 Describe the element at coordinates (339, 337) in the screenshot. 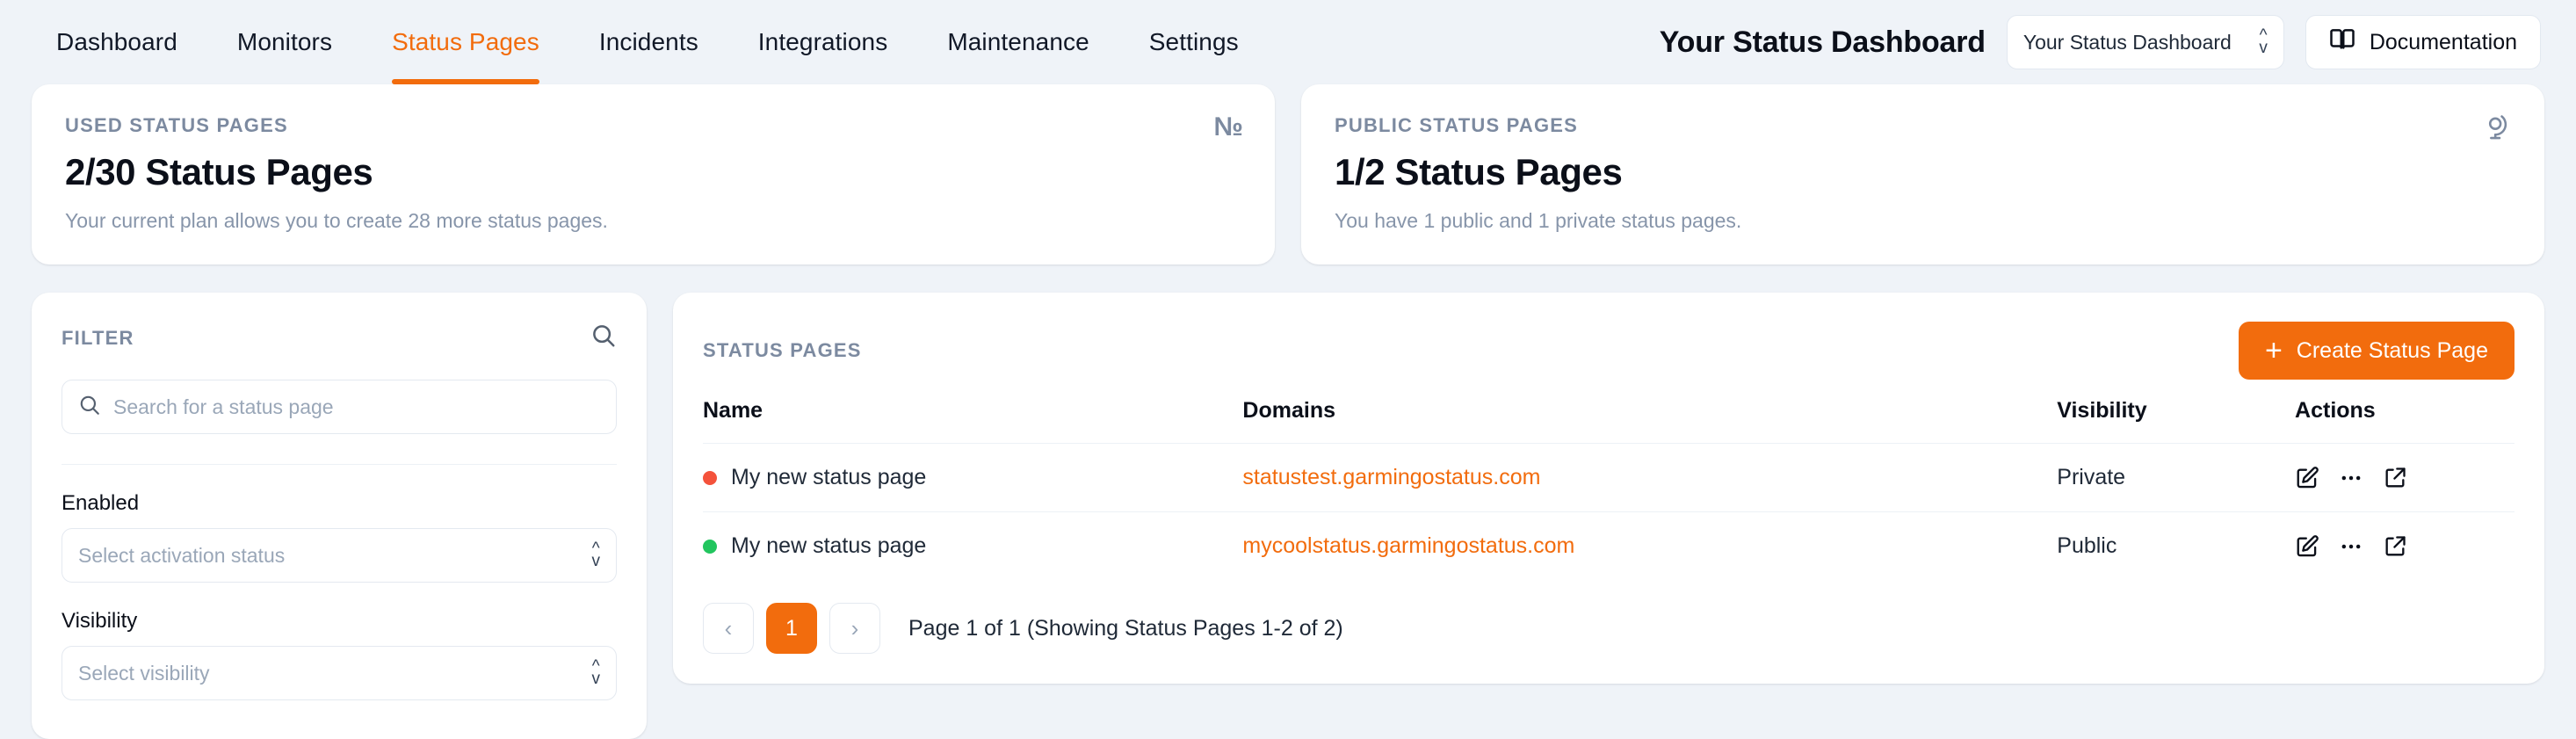

I see `filter-header: FILTER` at that location.